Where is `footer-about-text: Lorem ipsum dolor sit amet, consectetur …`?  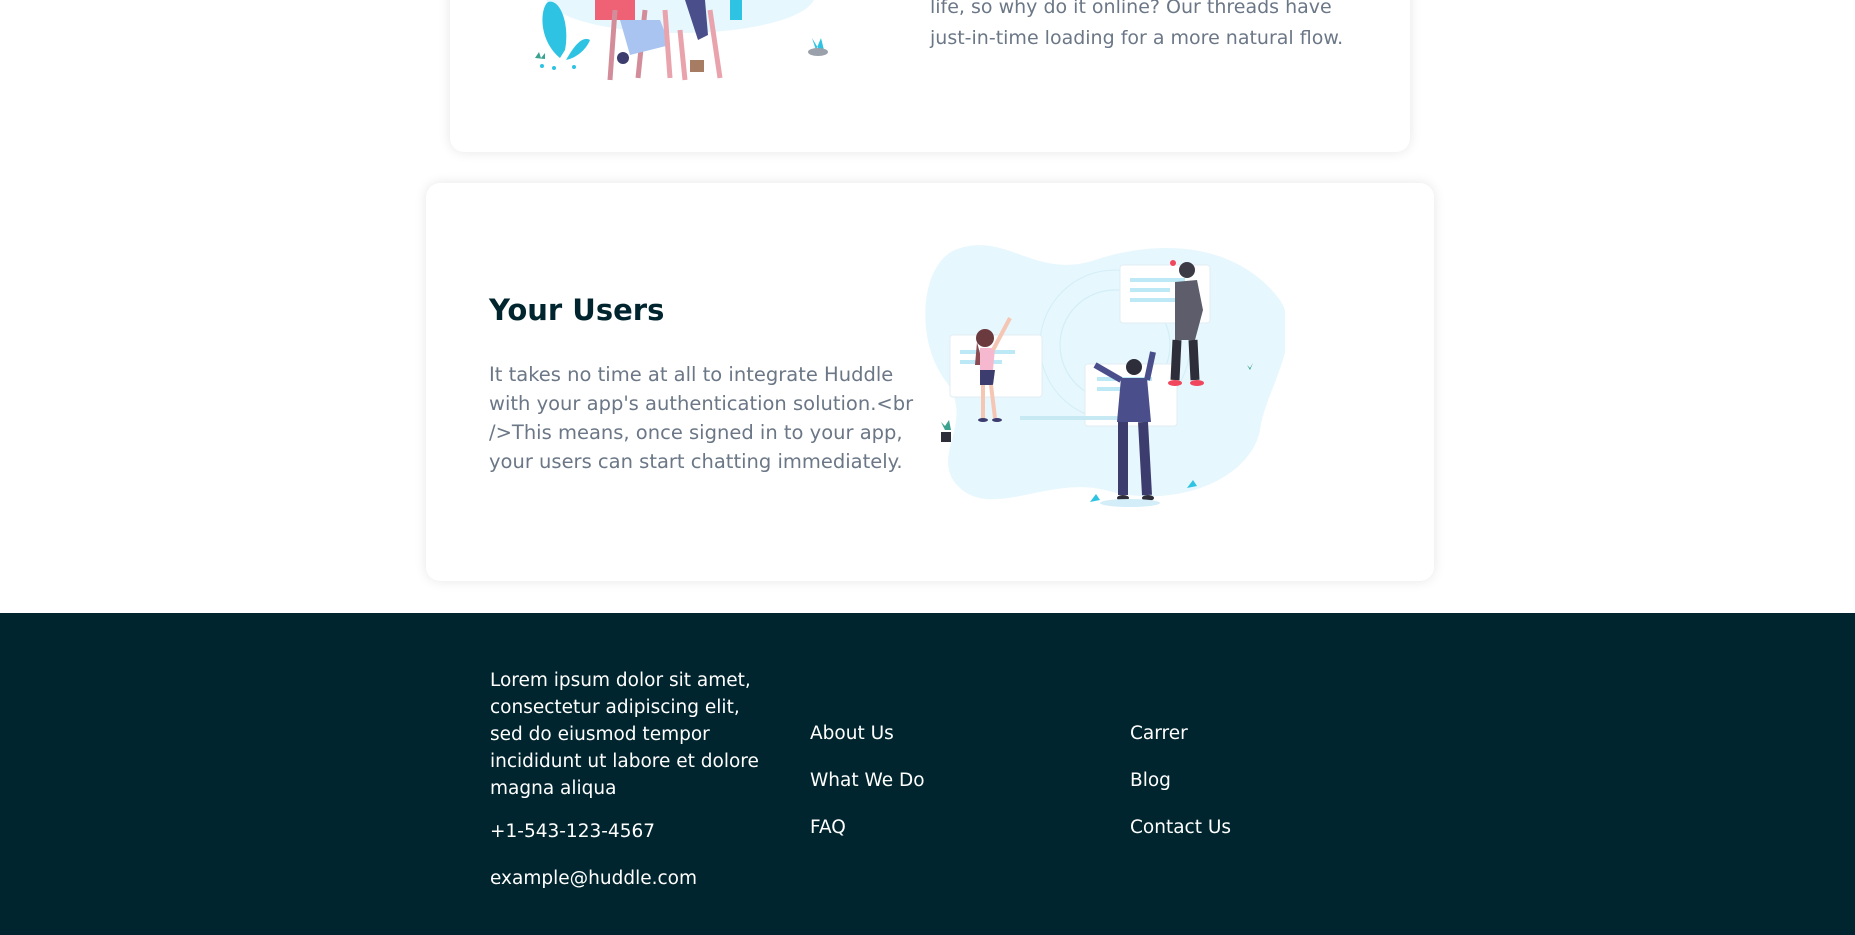
footer-about-text: Lorem ipsum dolor sit amet, consectetur … is located at coordinates (624, 734).